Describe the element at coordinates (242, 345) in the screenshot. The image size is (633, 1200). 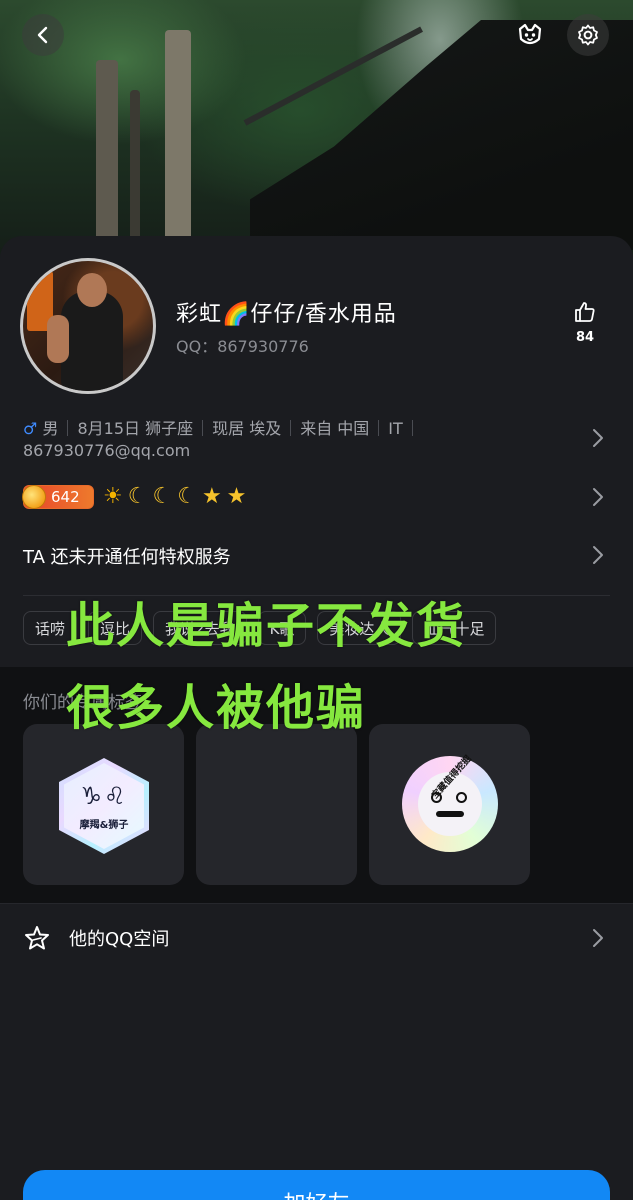
I see `qq-number: QQ：867930776` at that location.